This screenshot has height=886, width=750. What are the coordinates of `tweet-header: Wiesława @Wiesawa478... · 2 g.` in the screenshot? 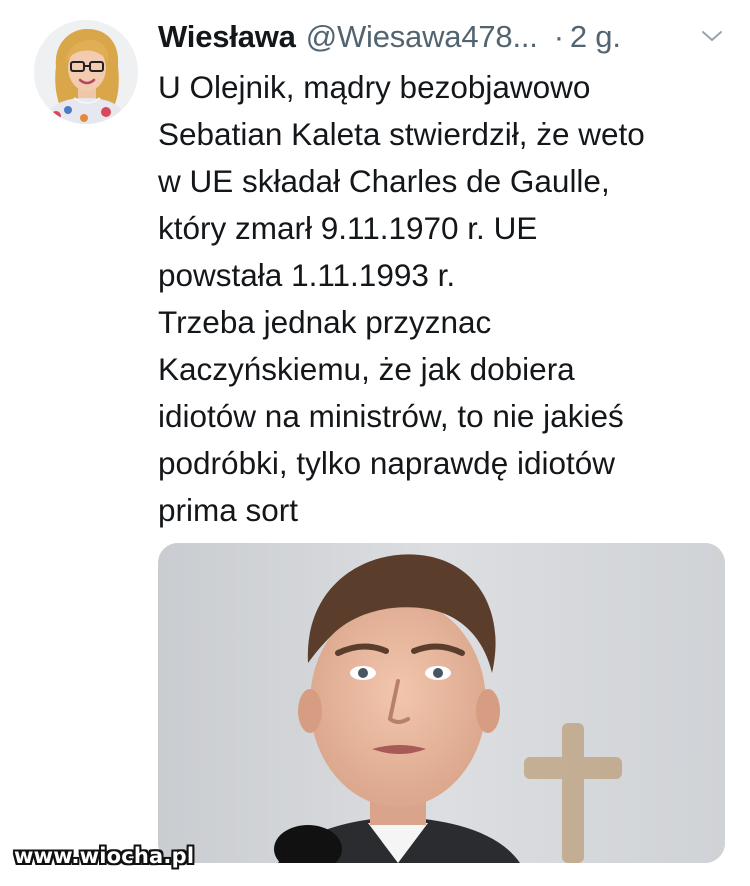 It's located at (443, 37).